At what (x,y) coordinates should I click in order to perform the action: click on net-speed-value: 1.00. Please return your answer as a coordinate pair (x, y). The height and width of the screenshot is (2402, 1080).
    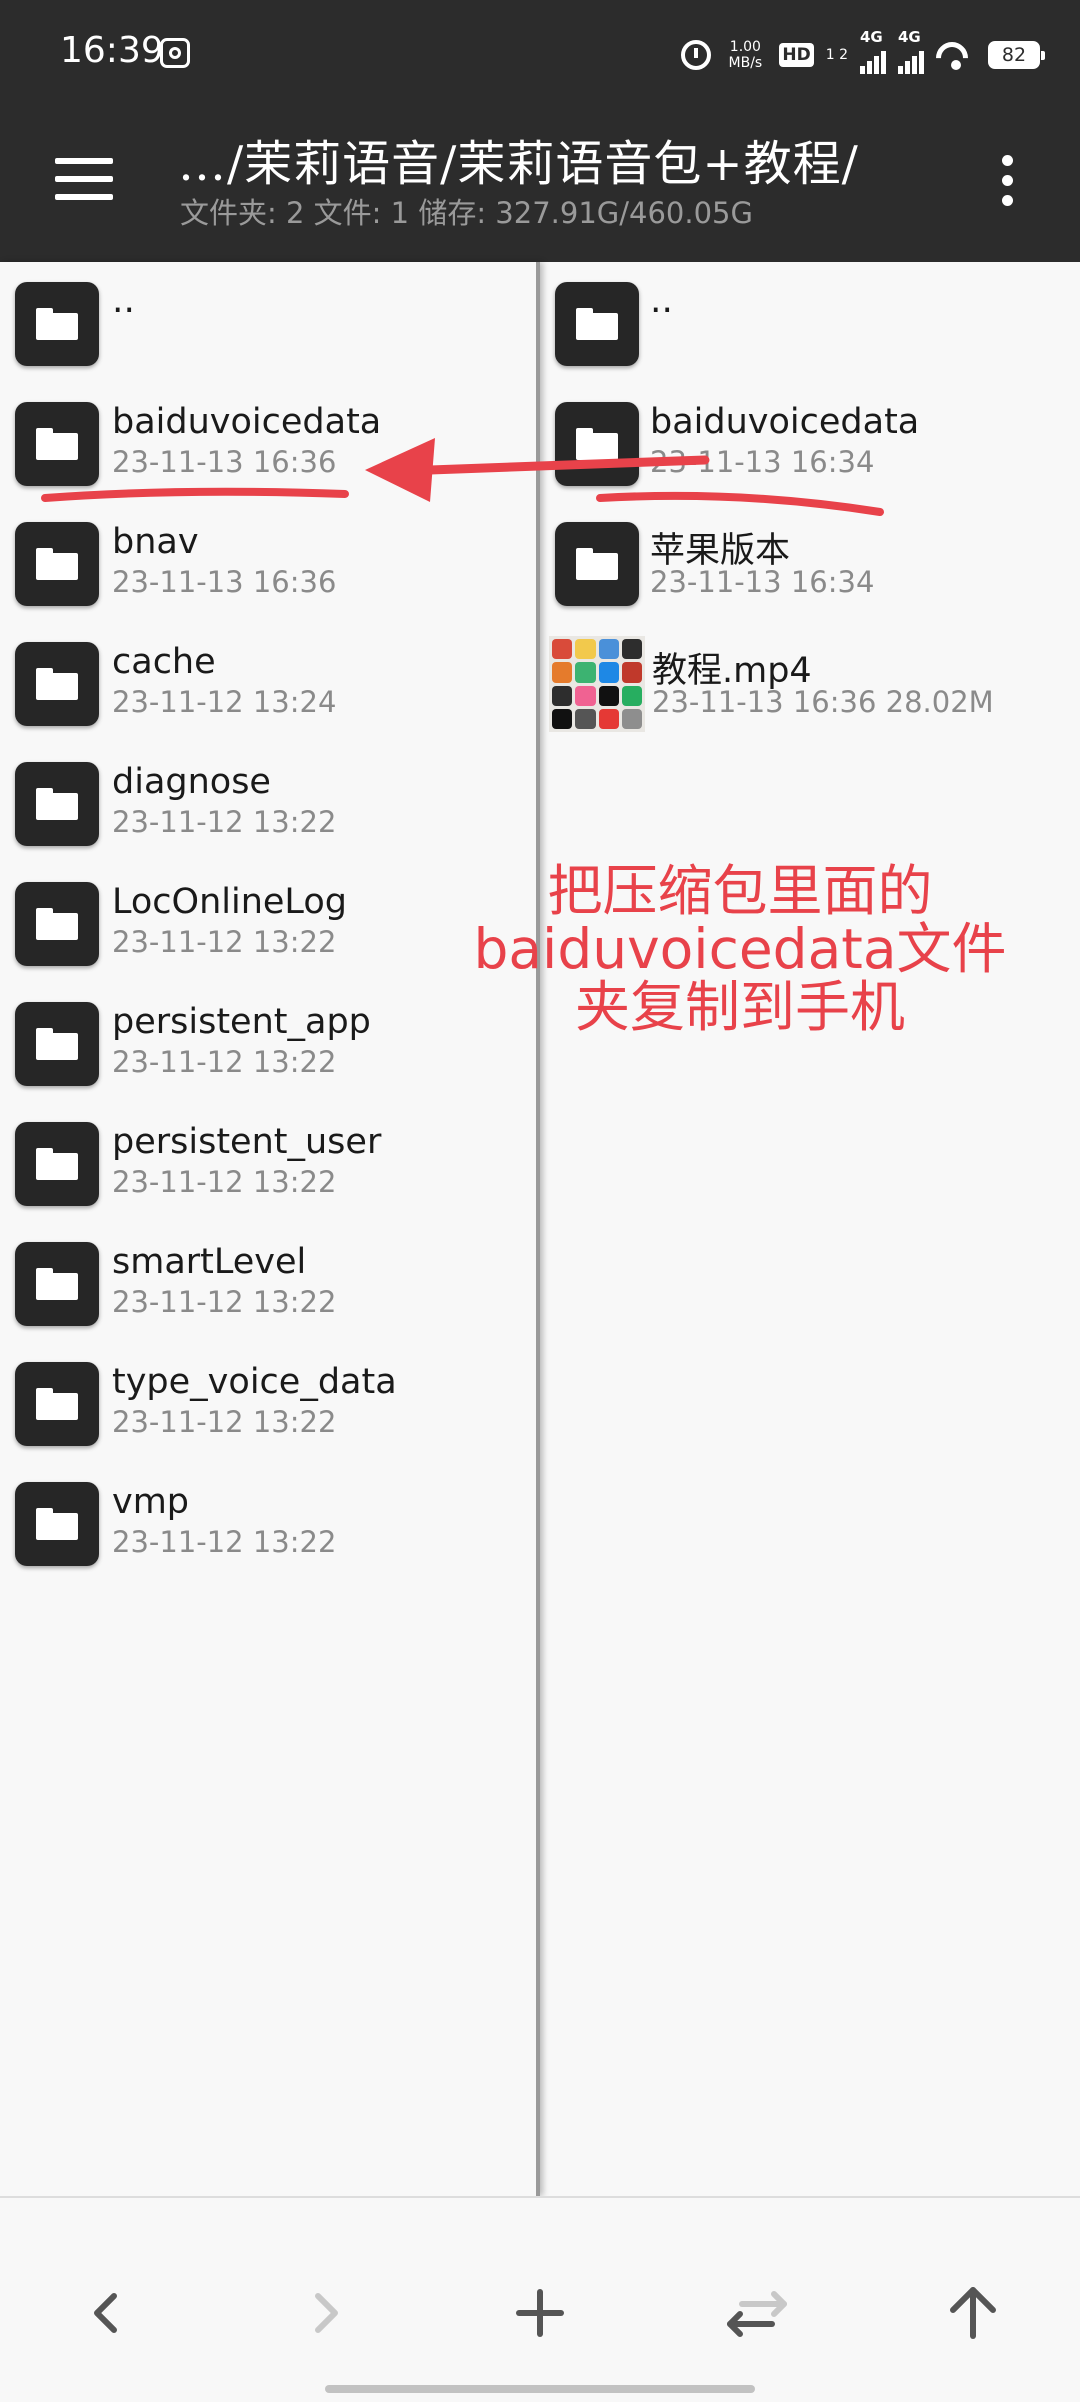
    Looking at the image, I should click on (745, 47).